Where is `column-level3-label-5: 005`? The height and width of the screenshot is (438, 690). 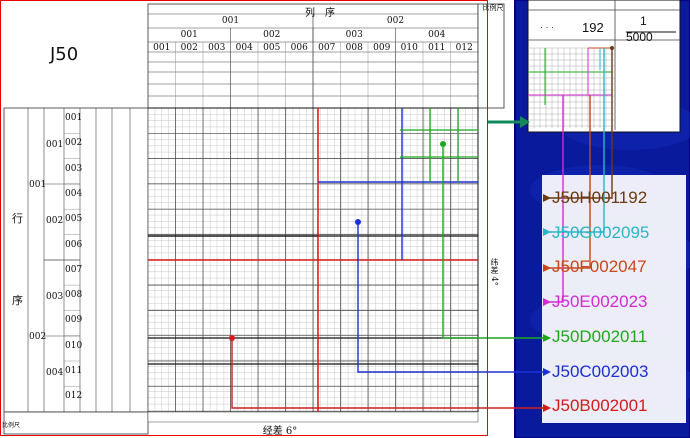
column-level3-label-5: 005 is located at coordinates (272, 48).